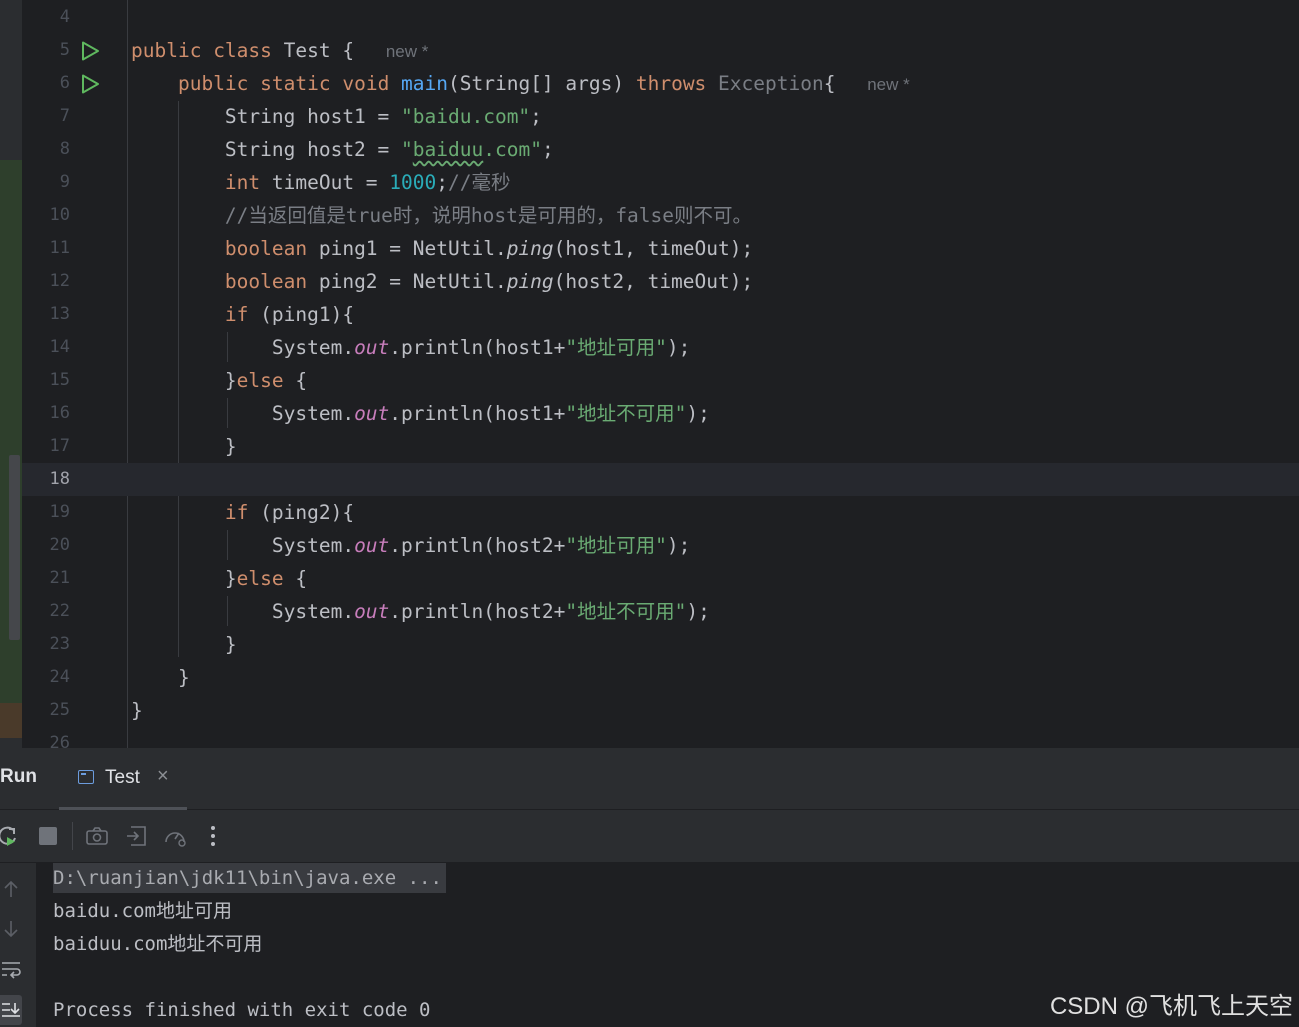  I want to click on code-line: 8 String host2 = "baiduu.com";, so click(660, 149).